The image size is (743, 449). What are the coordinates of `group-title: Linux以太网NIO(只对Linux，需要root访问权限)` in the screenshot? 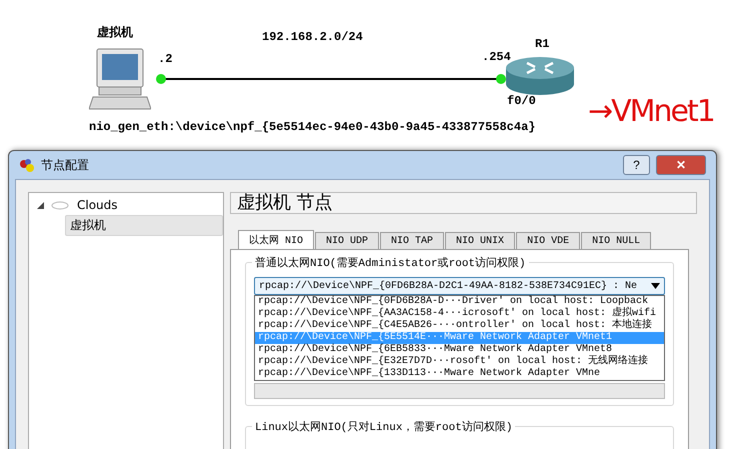 It's located at (384, 426).